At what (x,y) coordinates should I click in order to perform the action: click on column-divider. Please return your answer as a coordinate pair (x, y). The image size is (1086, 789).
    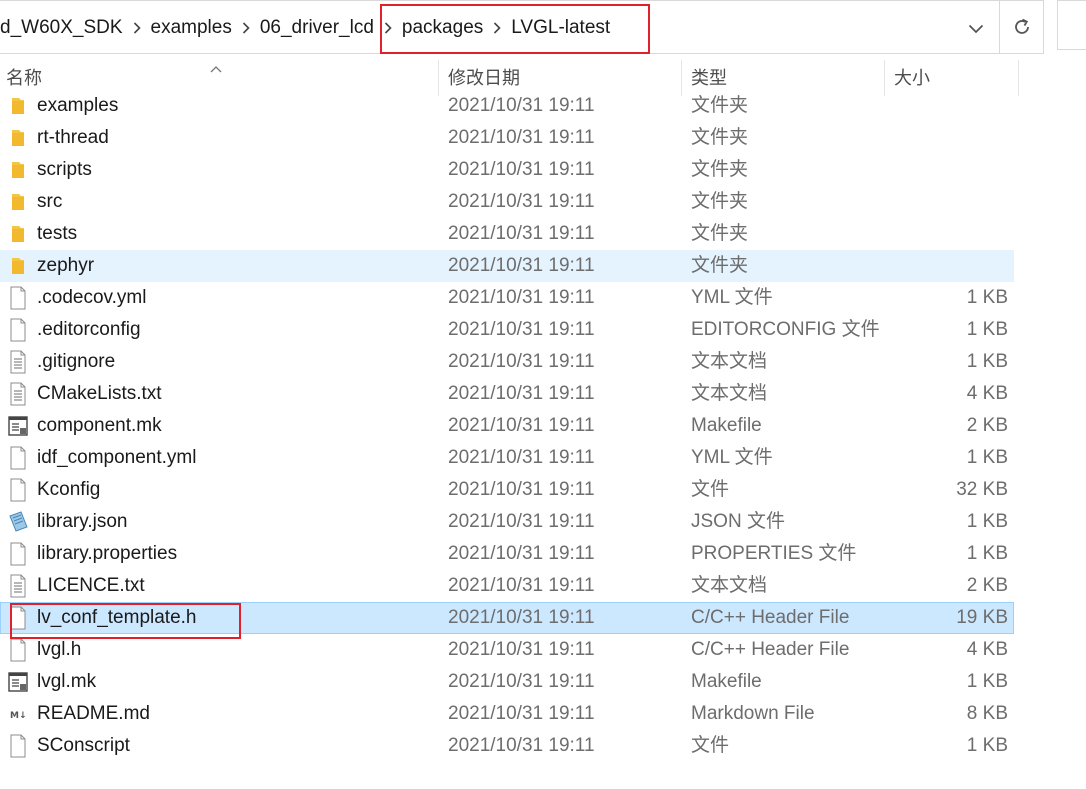
    Looking at the image, I should click on (1018, 78).